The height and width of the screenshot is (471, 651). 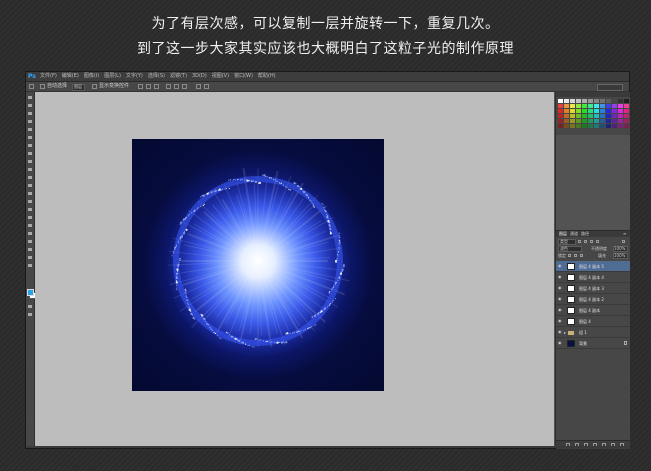 What do you see at coordinates (30, 177) in the screenshot?
I see `eraser-tool-icon` at bounding box center [30, 177].